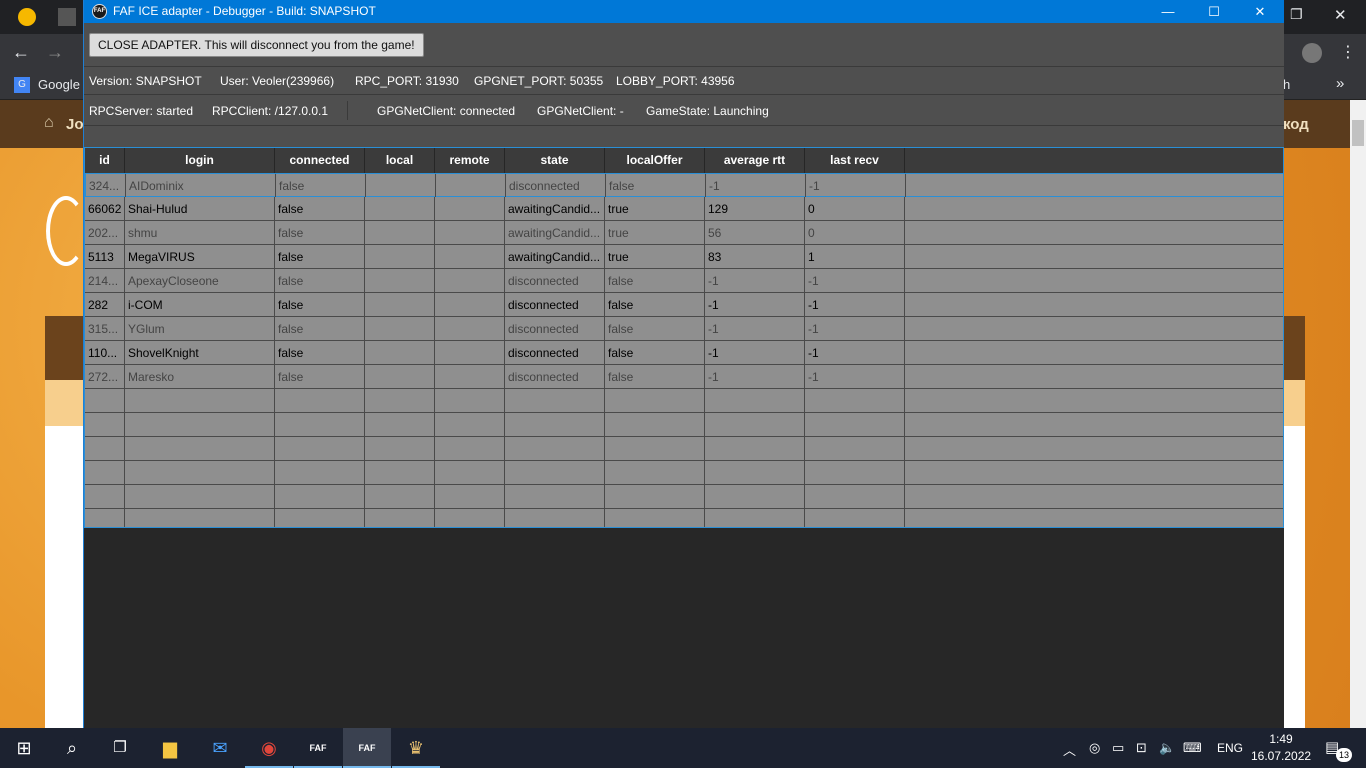 The height and width of the screenshot is (768, 1366). What do you see at coordinates (200, 160) in the screenshot?
I see `column-header-login: login` at bounding box center [200, 160].